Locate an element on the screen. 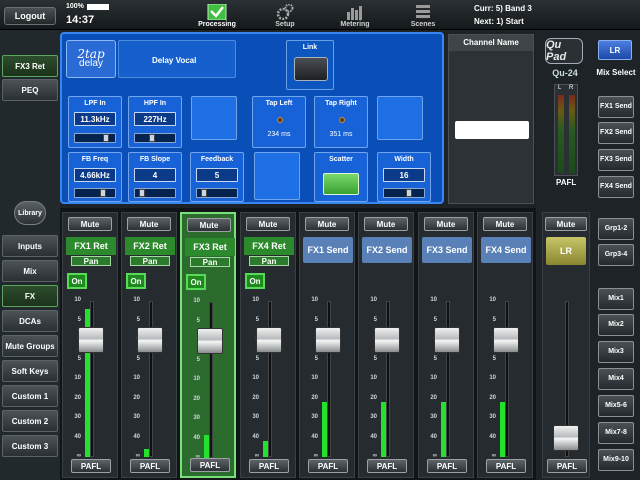  lr-fader-cap is located at coordinates (566, 438).